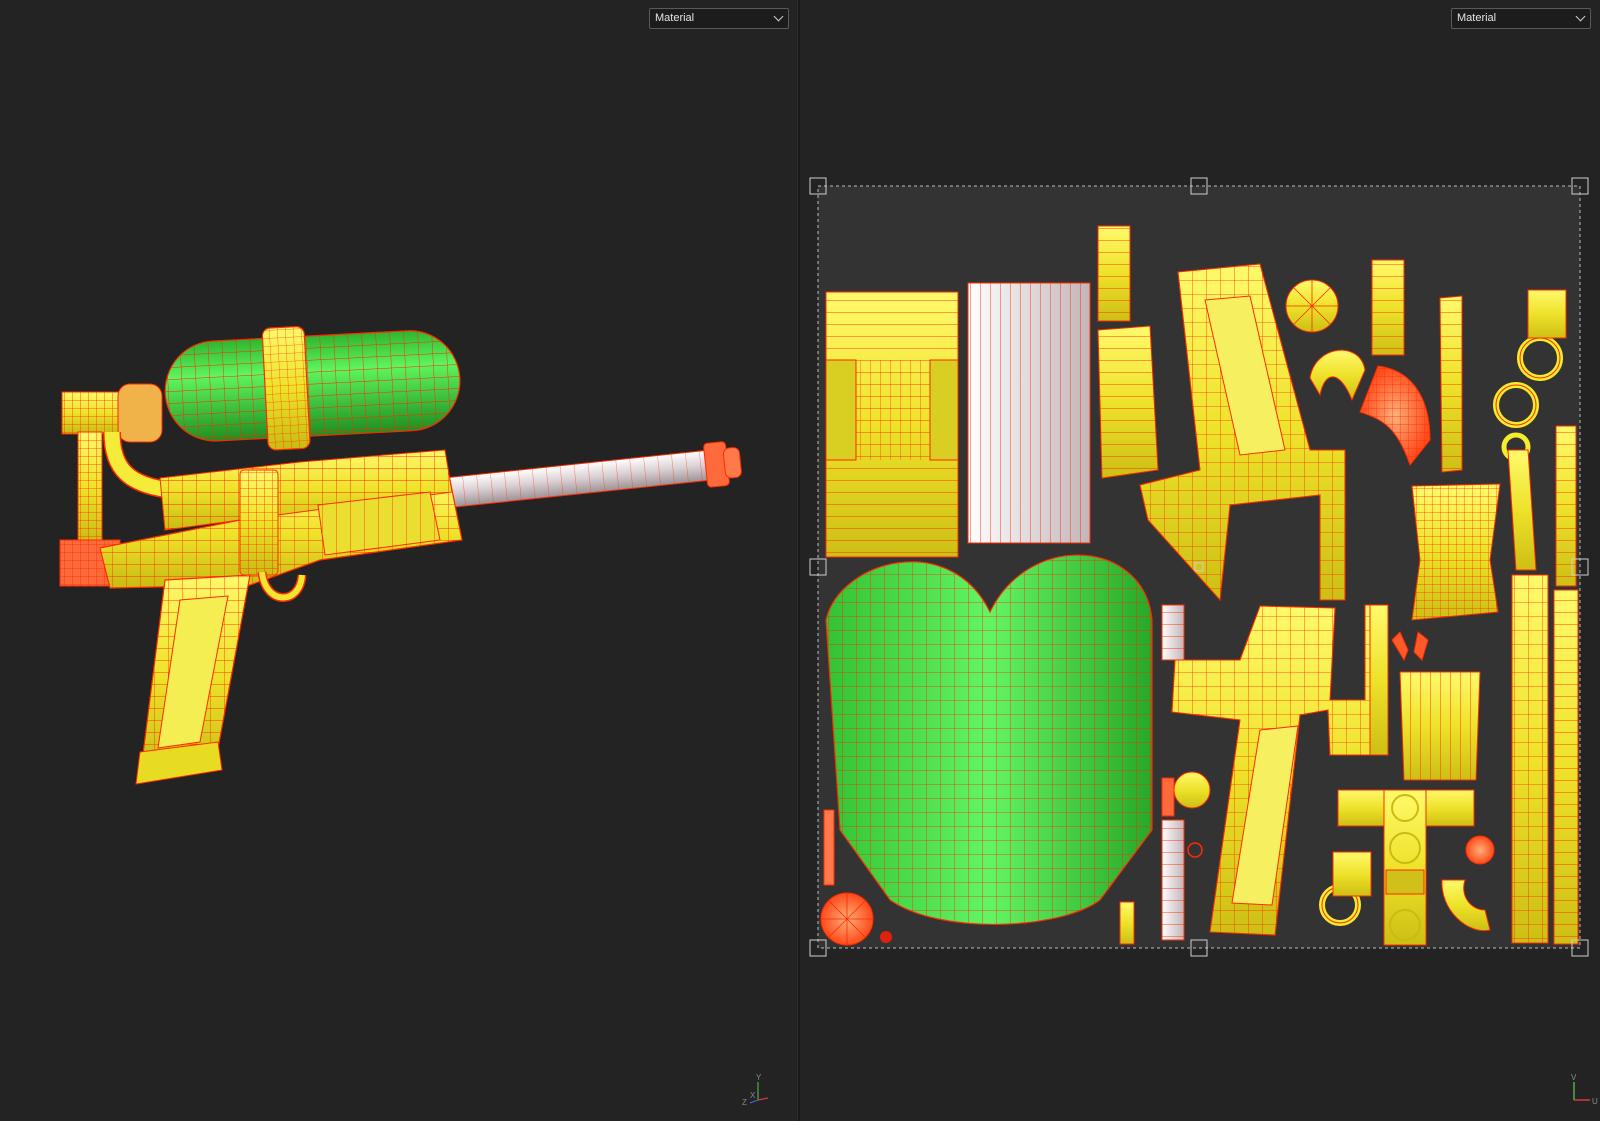 The image size is (1600, 1121). I want to click on water-tank, so click(312, 388).